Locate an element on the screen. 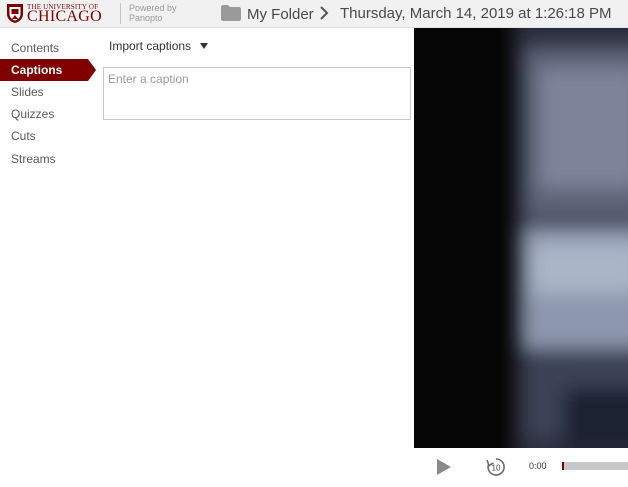  session-title: Thursday, March 14, 2019 at 1:26:18 PM is located at coordinates (476, 13).